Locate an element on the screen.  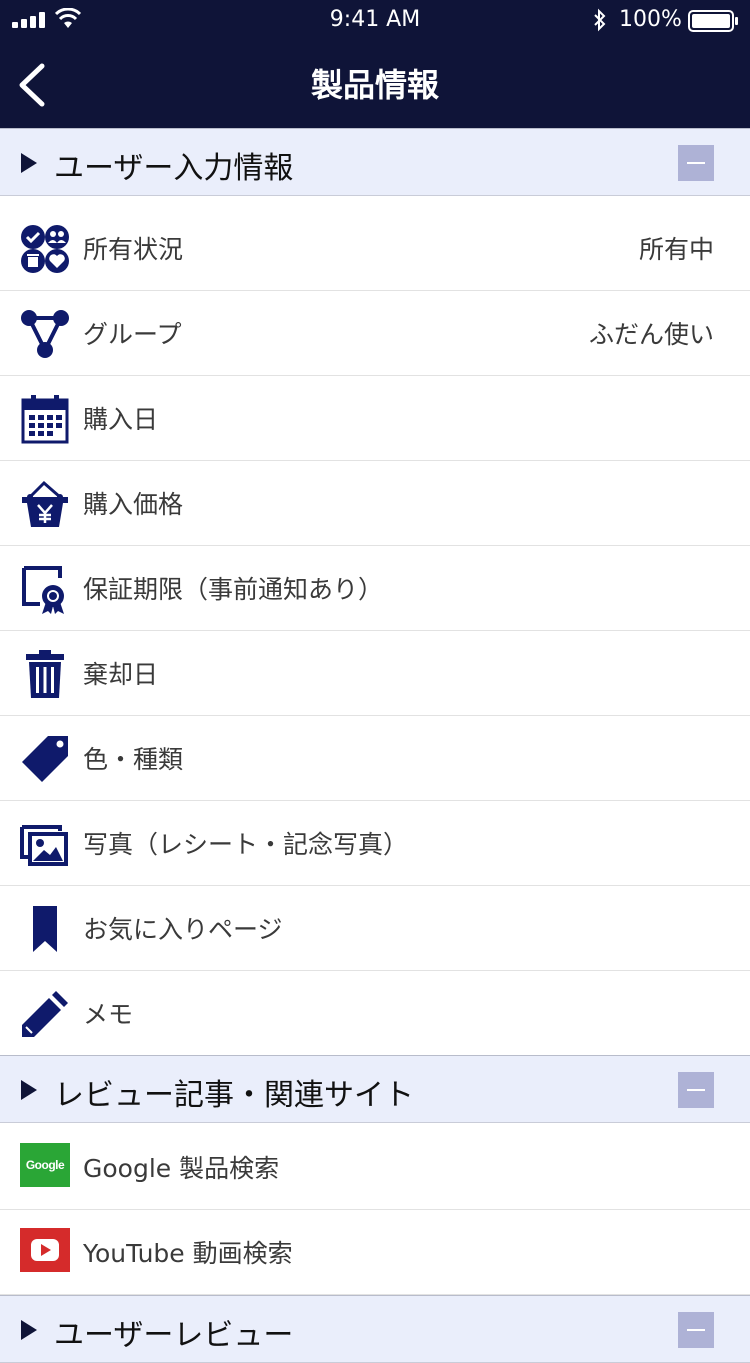
bookmark-icon is located at coordinates (45, 929).